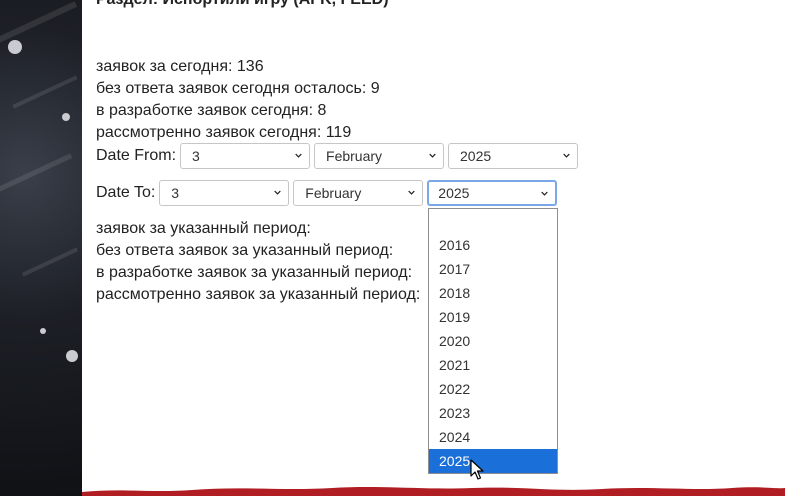 Image resolution: width=785 pixels, height=496 pixels. What do you see at coordinates (493, 221) in the screenshot?
I see `year-option-blank` at bounding box center [493, 221].